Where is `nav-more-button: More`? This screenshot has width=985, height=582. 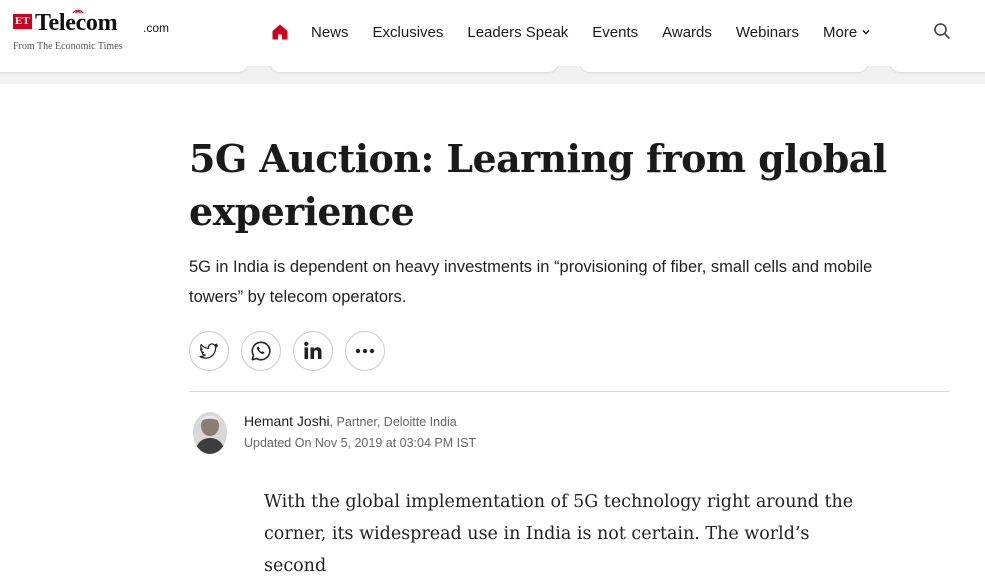
nav-more-button: More is located at coordinates (847, 32).